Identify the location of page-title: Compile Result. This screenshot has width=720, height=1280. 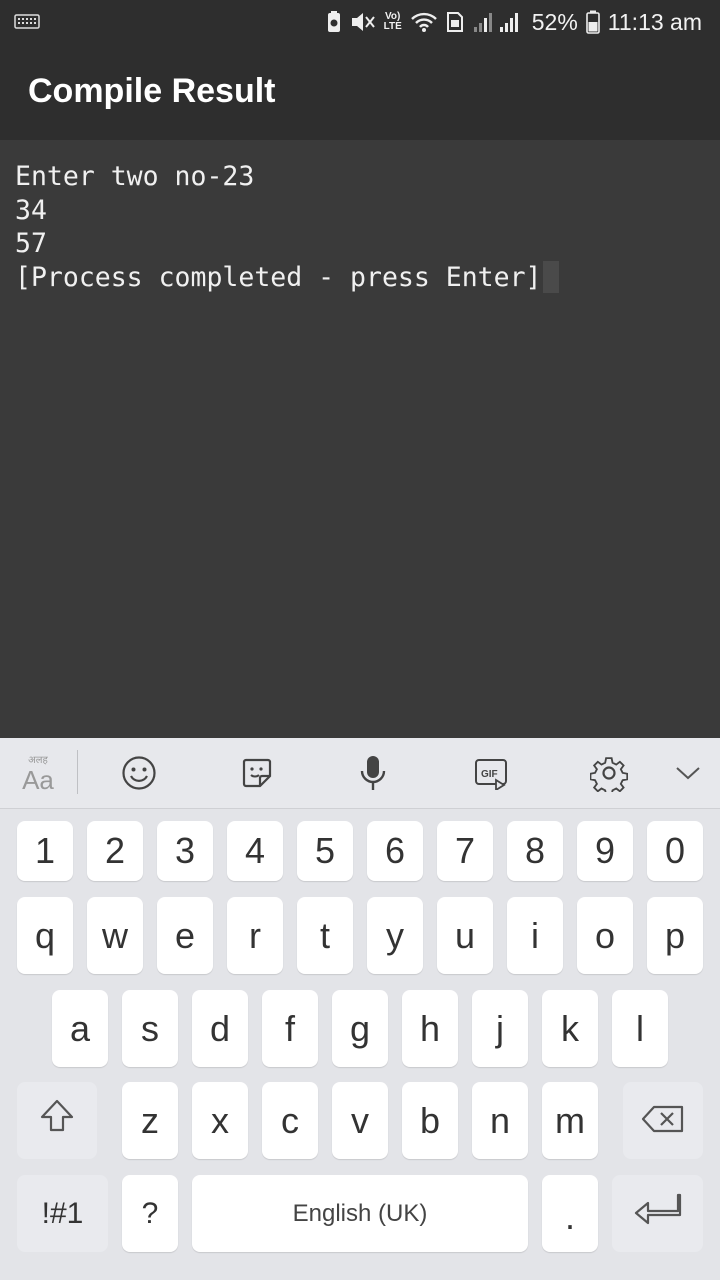
(152, 91).